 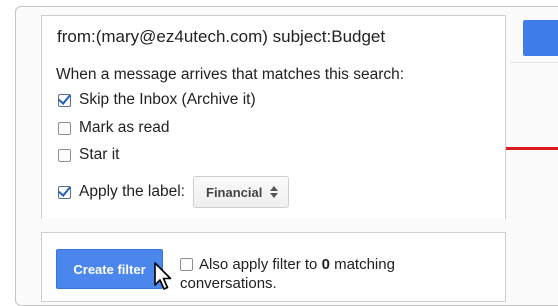 What do you see at coordinates (325, 264) in the screenshot?
I see `matching-count: 0` at bounding box center [325, 264].